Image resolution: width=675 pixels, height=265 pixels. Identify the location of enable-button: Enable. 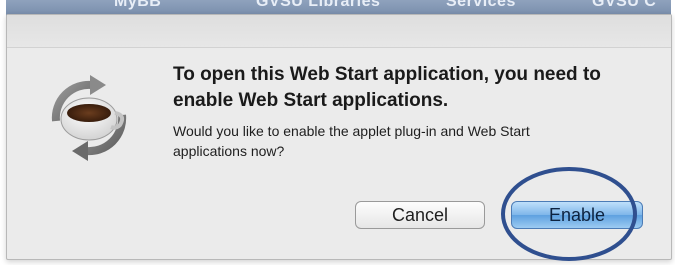
(577, 215).